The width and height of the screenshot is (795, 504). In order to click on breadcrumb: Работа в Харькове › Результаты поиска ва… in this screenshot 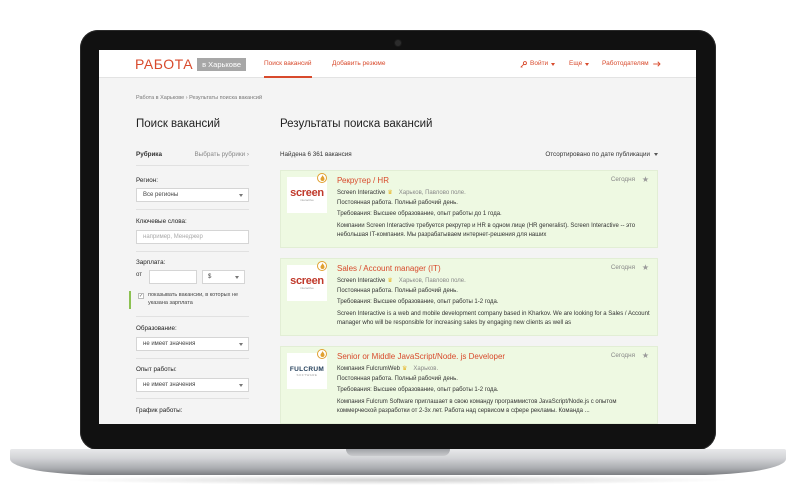, I will do `click(199, 98)`.